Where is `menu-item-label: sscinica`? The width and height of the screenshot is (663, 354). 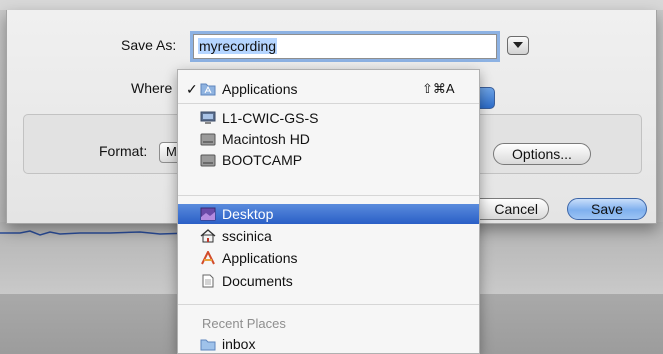 menu-item-label: sscinica is located at coordinates (247, 236).